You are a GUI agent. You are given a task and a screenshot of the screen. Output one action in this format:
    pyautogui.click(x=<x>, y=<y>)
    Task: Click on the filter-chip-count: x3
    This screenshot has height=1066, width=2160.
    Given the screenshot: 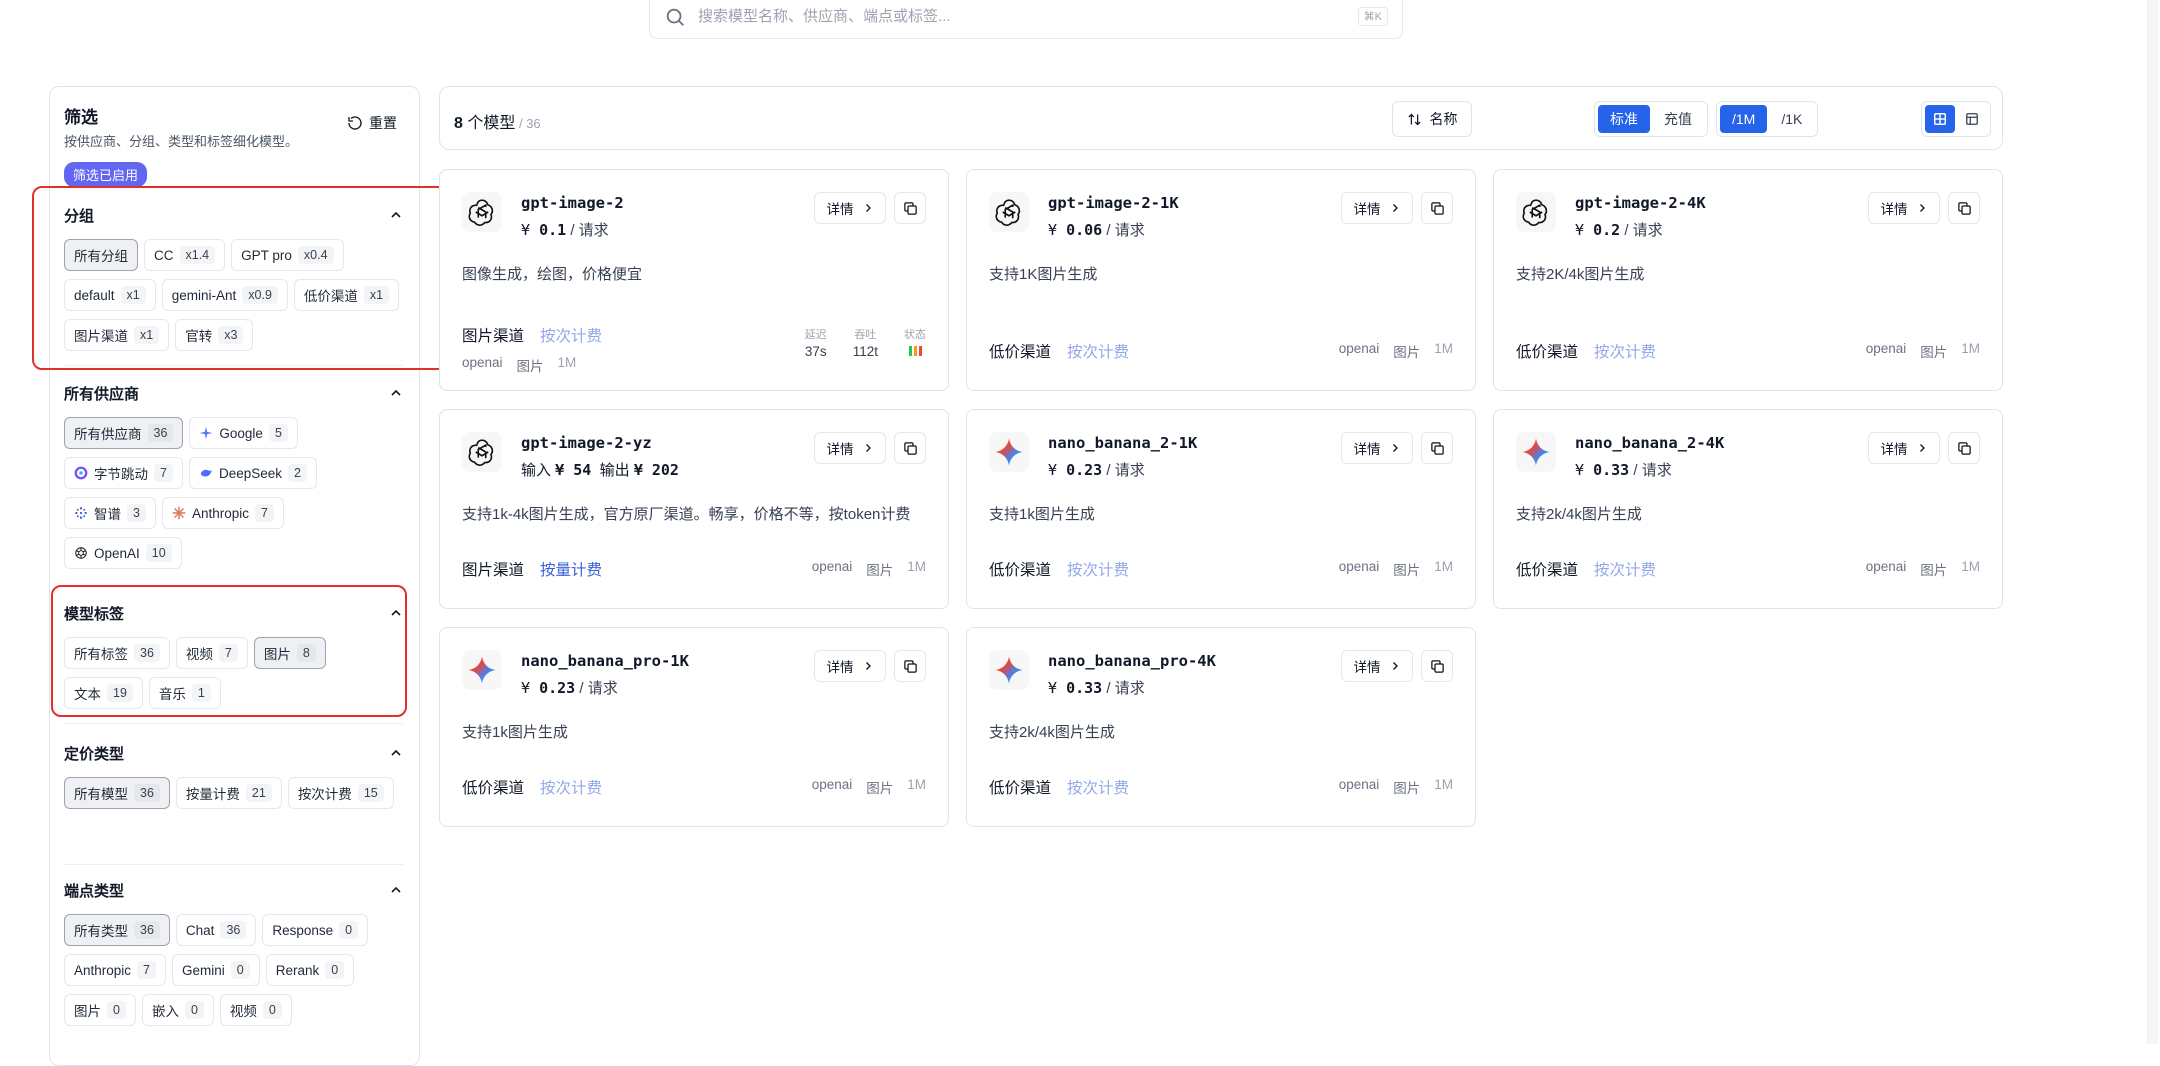 What is the action you would take?
    pyautogui.click(x=231, y=335)
    